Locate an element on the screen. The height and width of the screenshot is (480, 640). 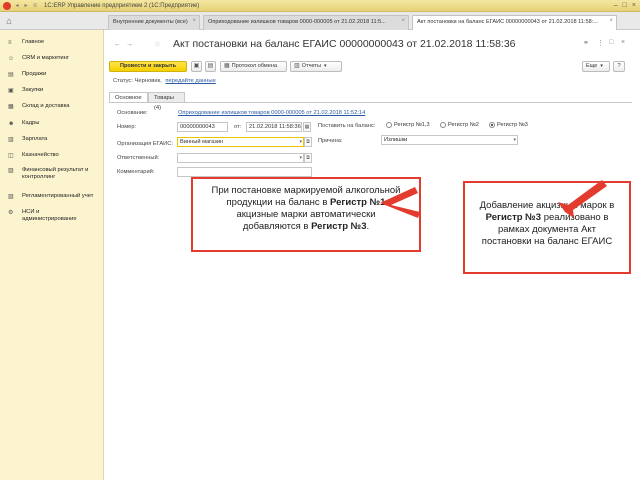
more-label: Еще is located at coordinates (592, 66).